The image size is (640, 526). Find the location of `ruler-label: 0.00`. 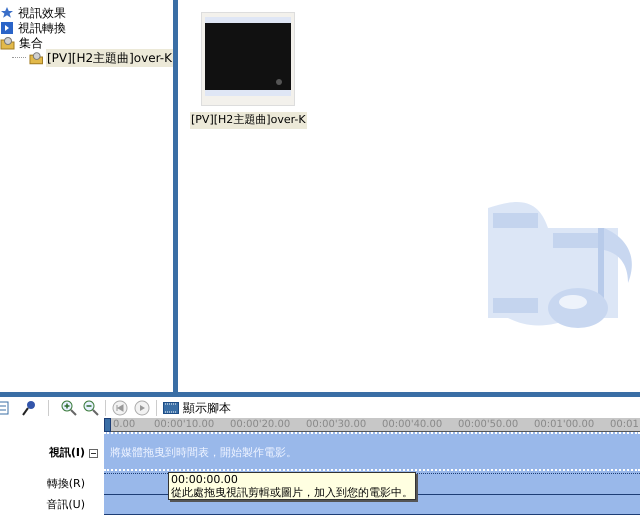

ruler-label: 0.00 is located at coordinates (124, 425).